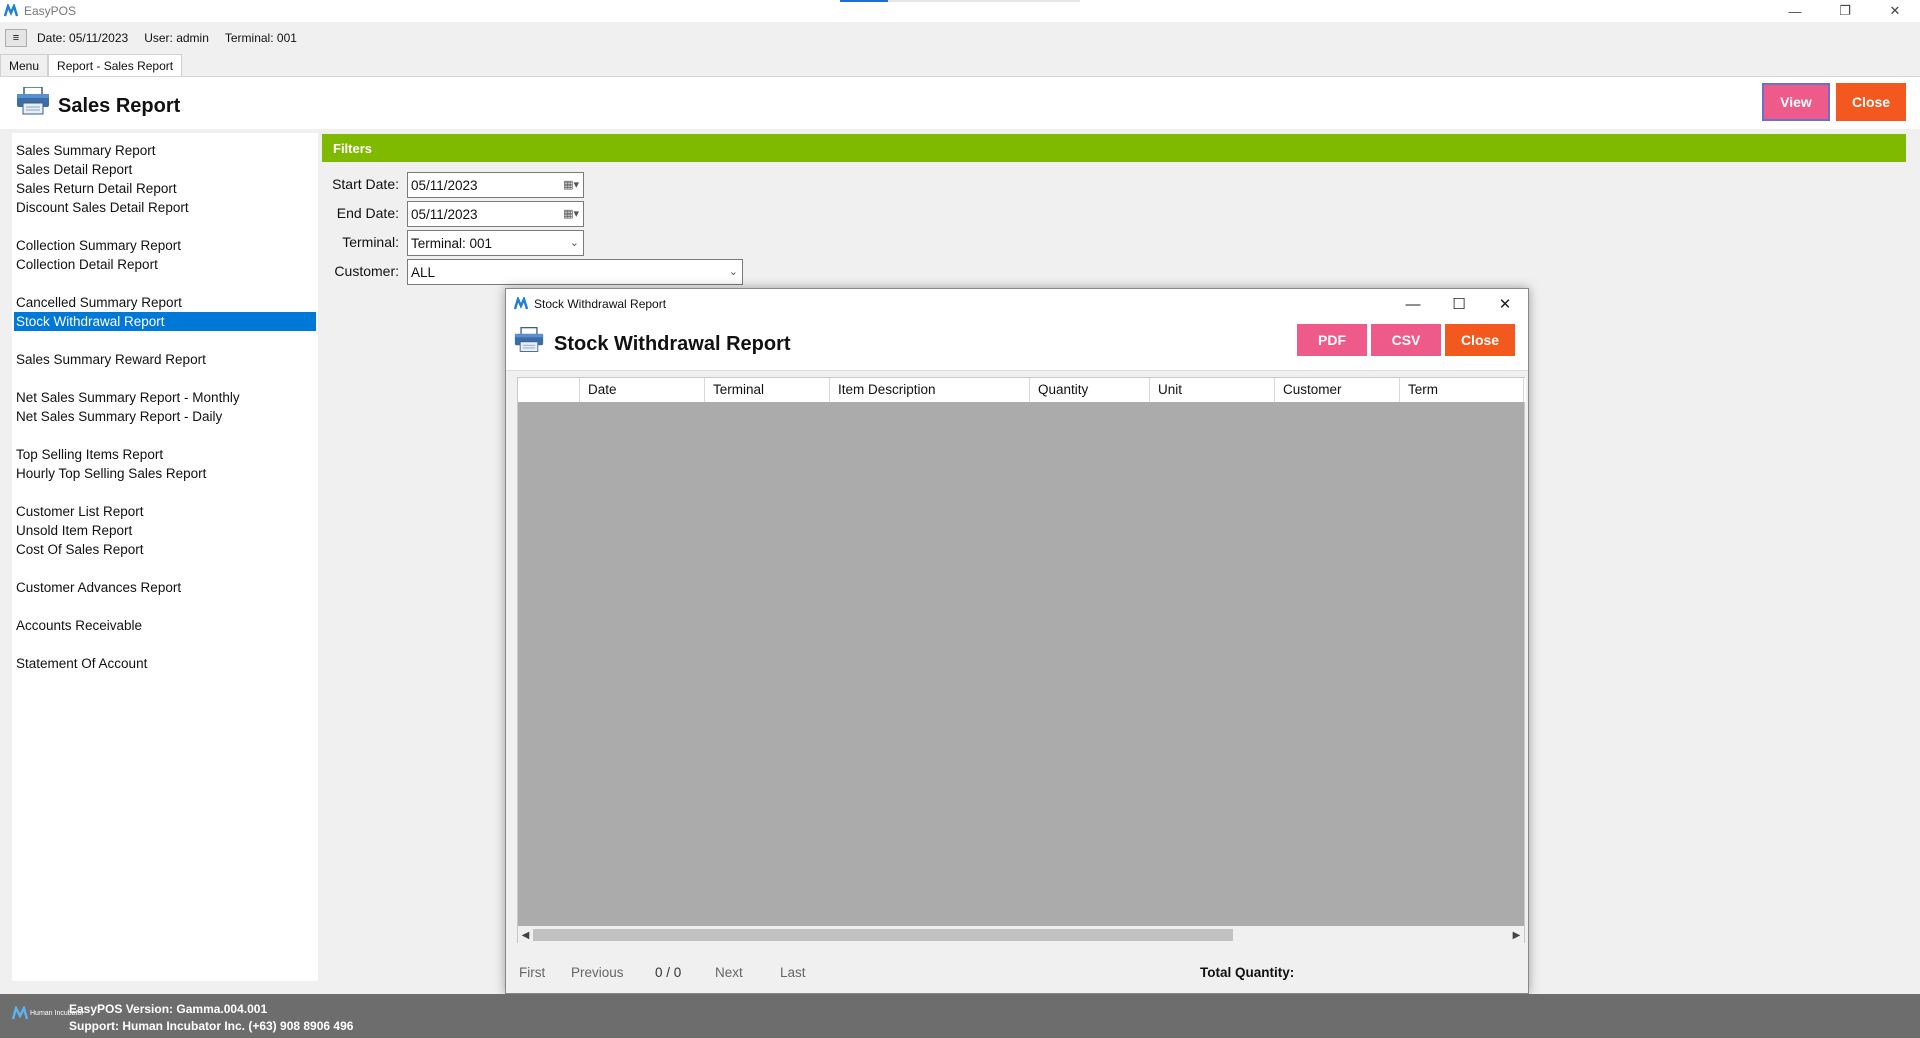 The image size is (1920, 1038). What do you see at coordinates (1090, 390) in the screenshot?
I see `column-header-quantity: Quantity` at bounding box center [1090, 390].